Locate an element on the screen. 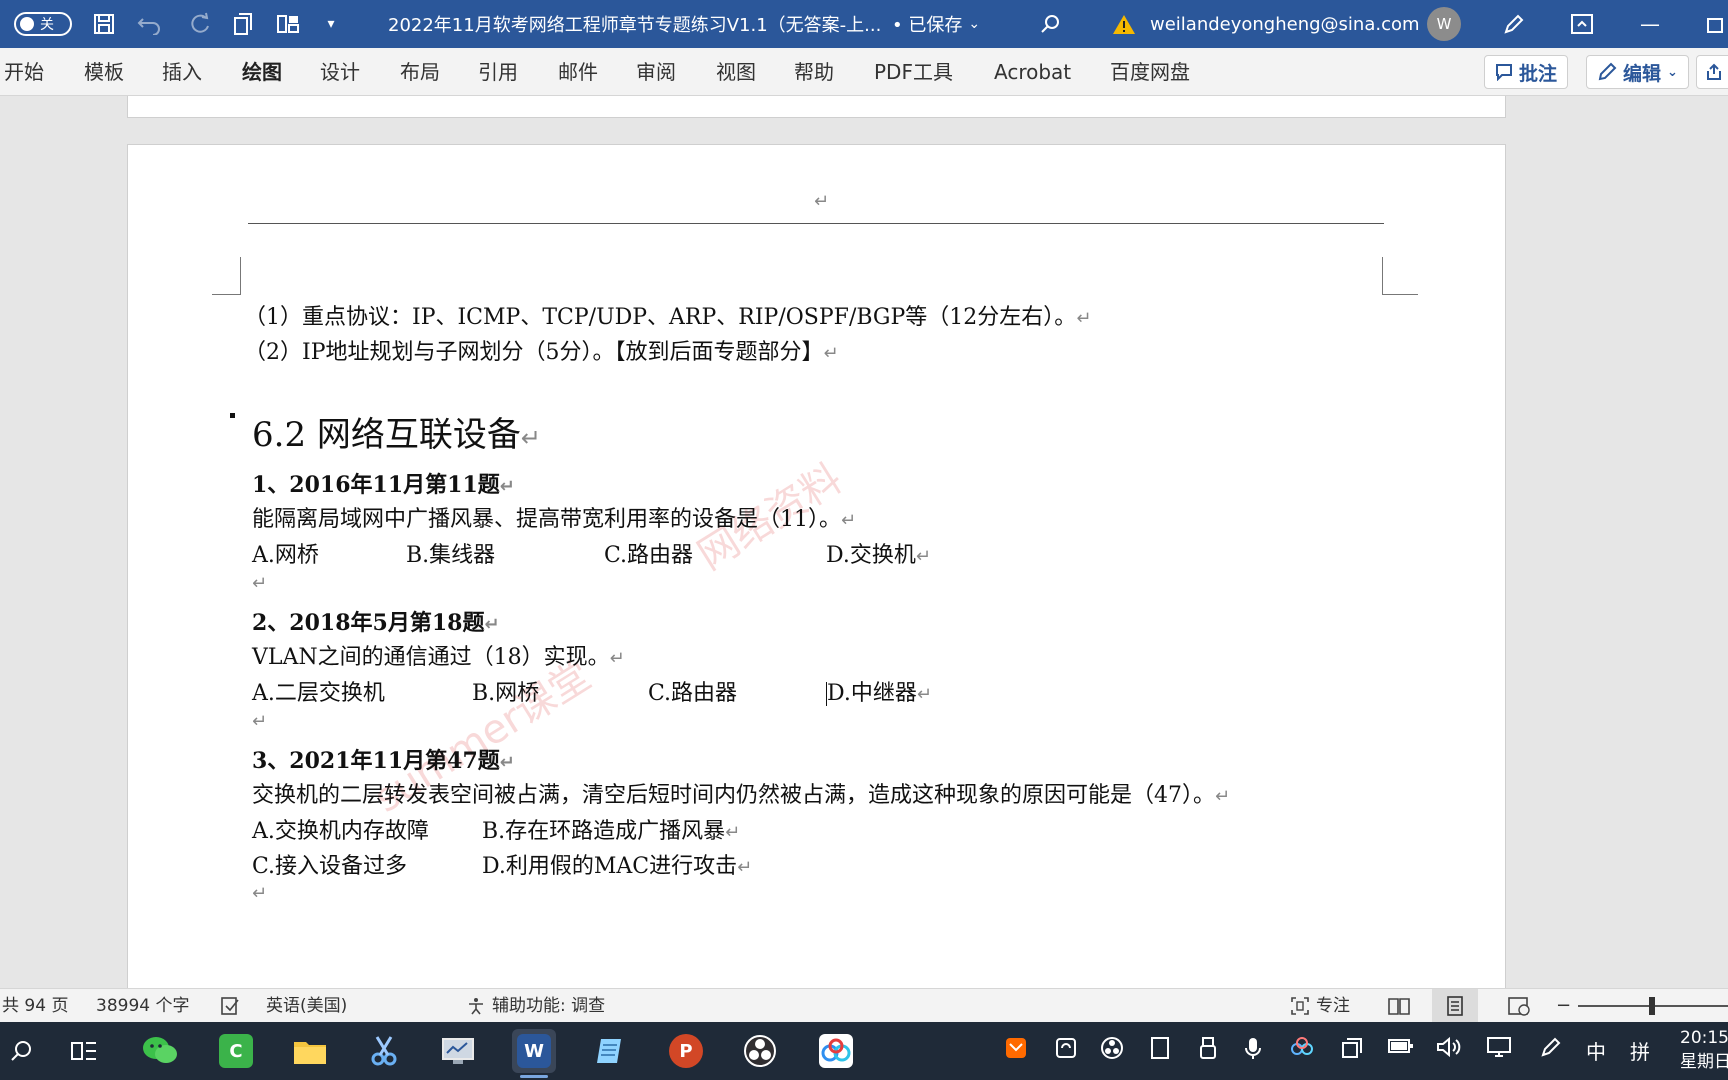  share-button is located at coordinates (1712, 72).